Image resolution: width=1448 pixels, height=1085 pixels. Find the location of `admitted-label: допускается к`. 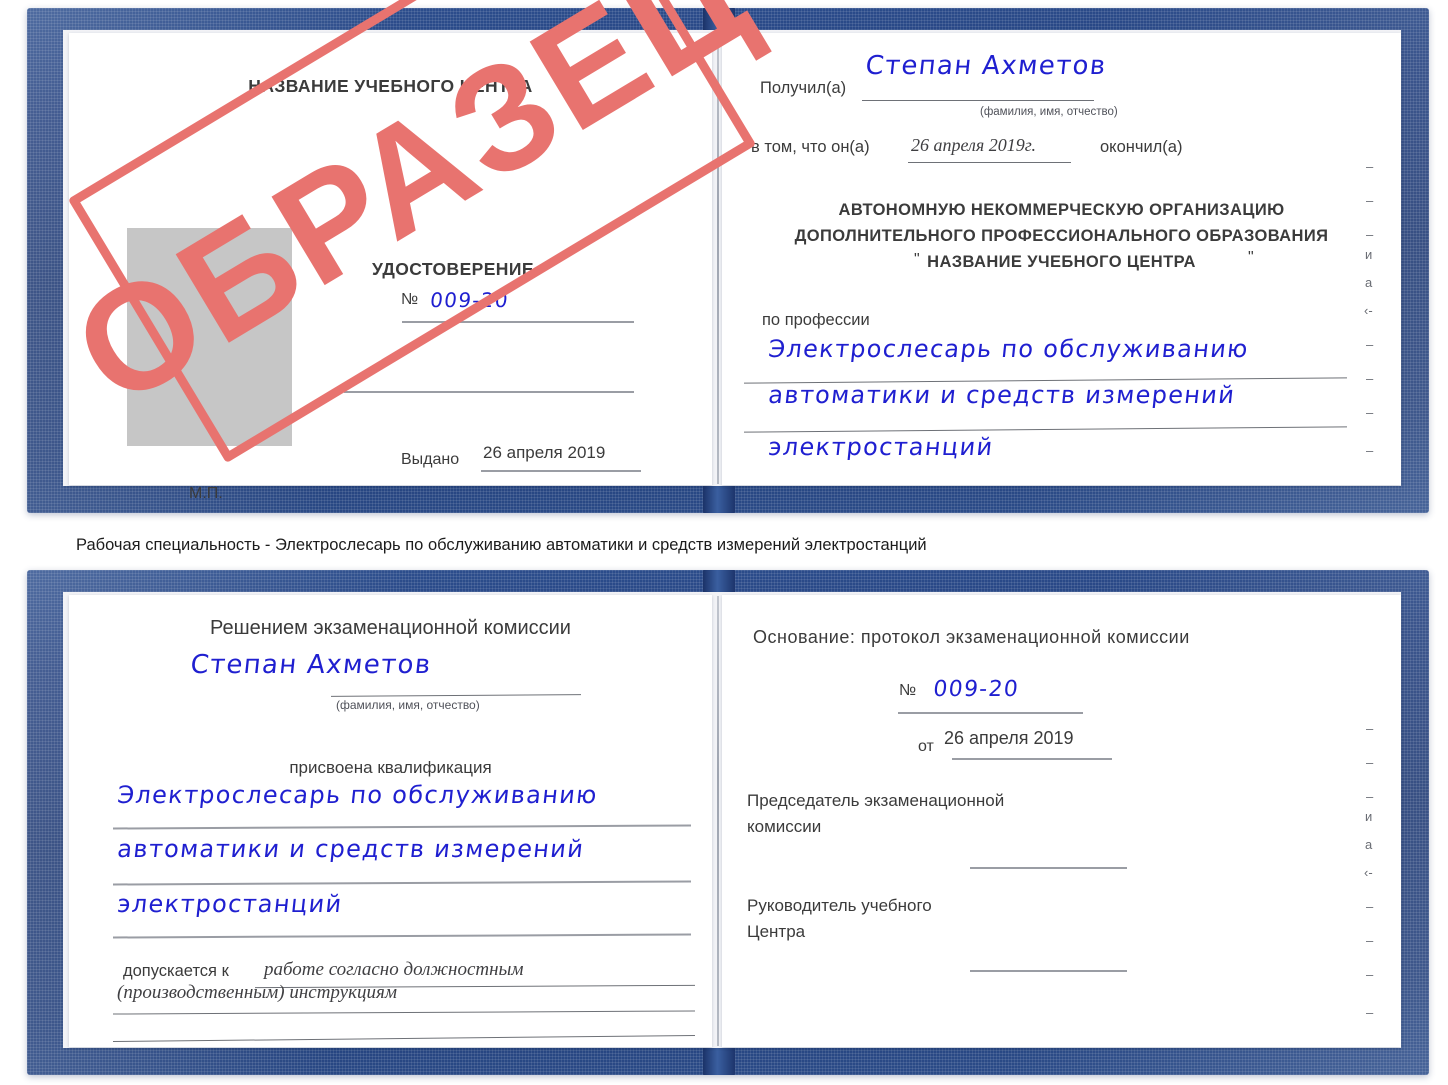

admitted-label: допускается к is located at coordinates (176, 971).